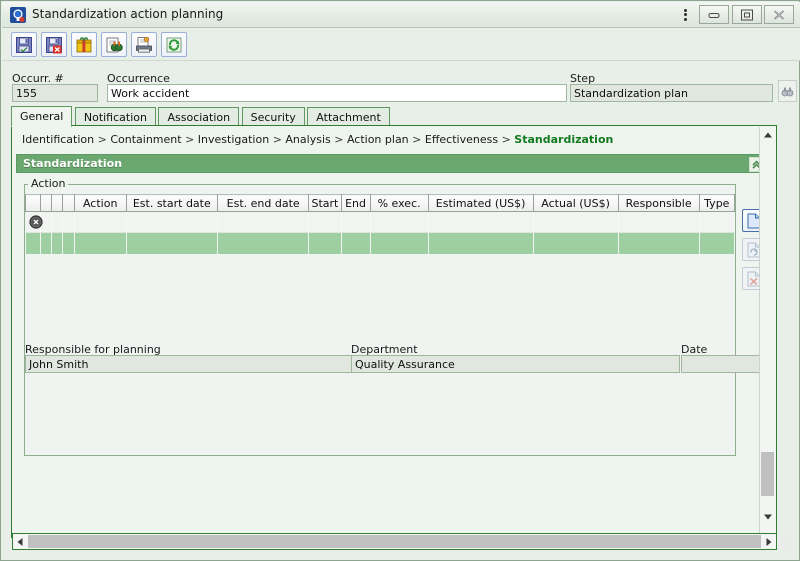 The image size is (800, 561). Describe the element at coordinates (399, 203) in the screenshot. I see `column-header-pct-exec: % exec.` at that location.